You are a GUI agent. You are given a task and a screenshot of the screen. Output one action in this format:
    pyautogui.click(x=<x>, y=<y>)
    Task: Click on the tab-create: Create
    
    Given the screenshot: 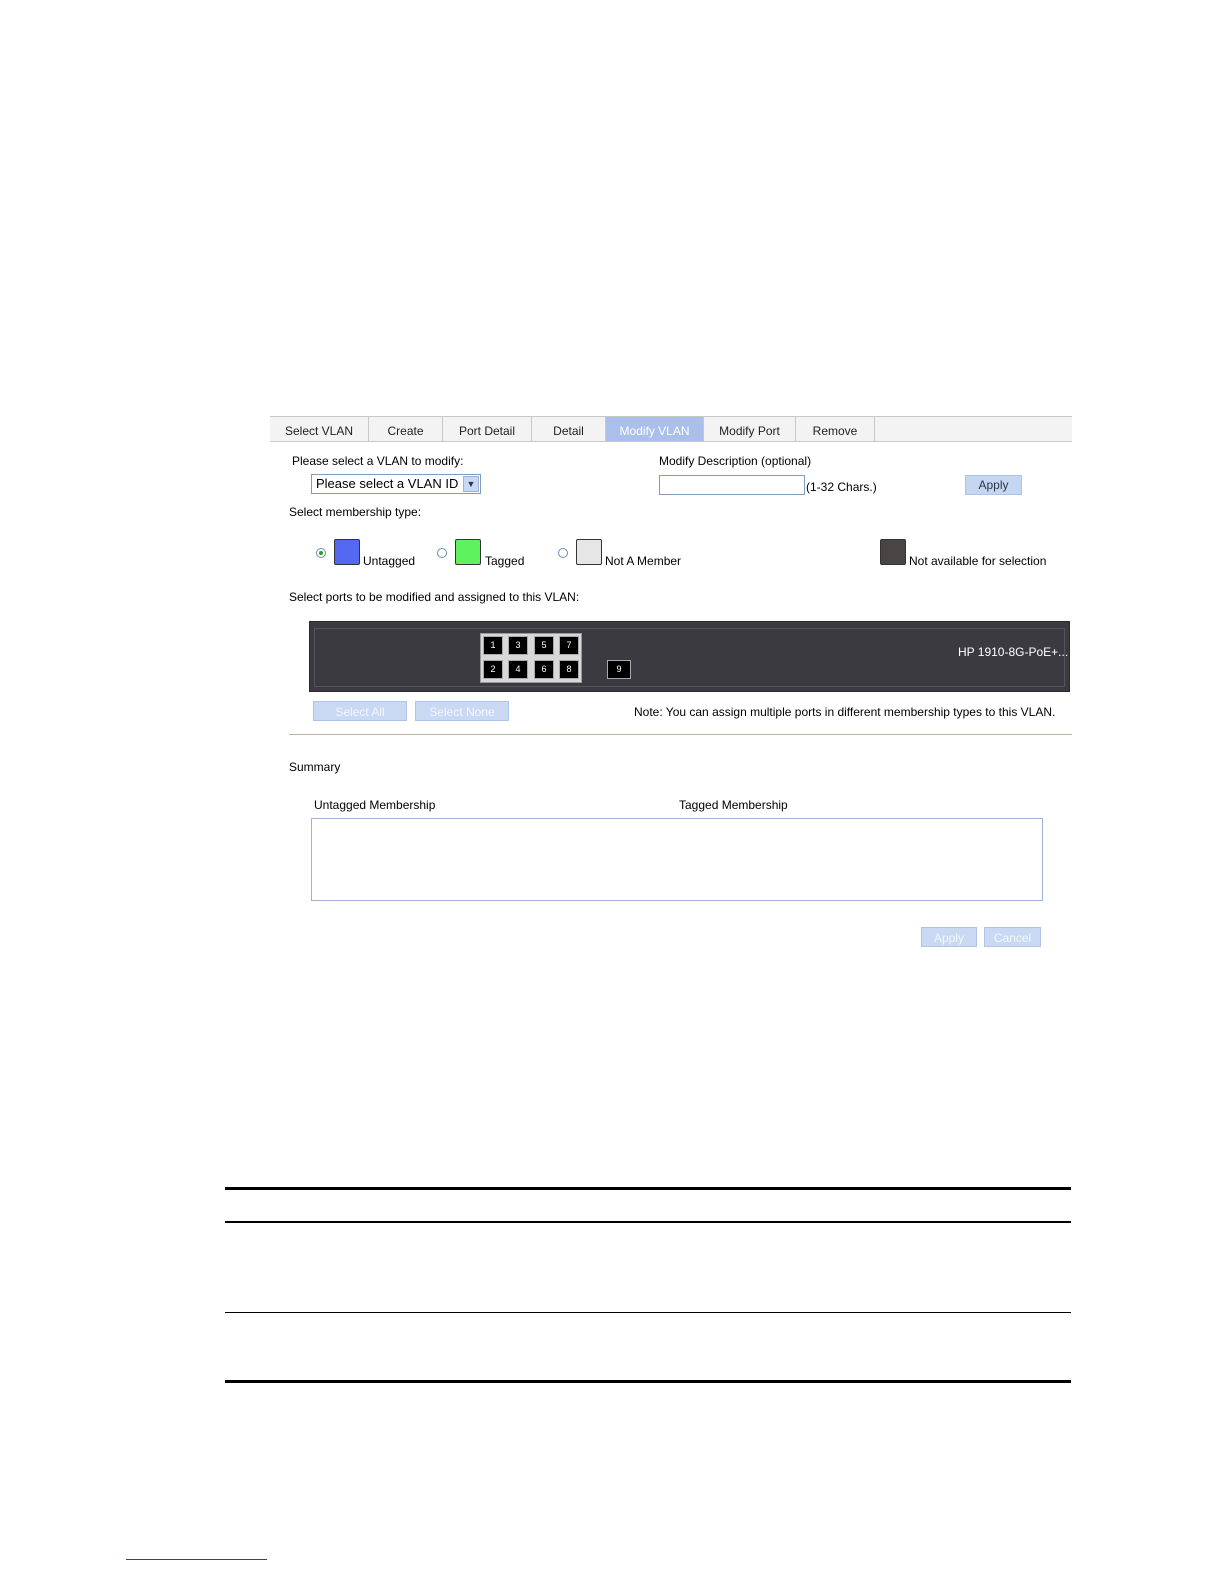 What is the action you would take?
    pyautogui.click(x=406, y=429)
    